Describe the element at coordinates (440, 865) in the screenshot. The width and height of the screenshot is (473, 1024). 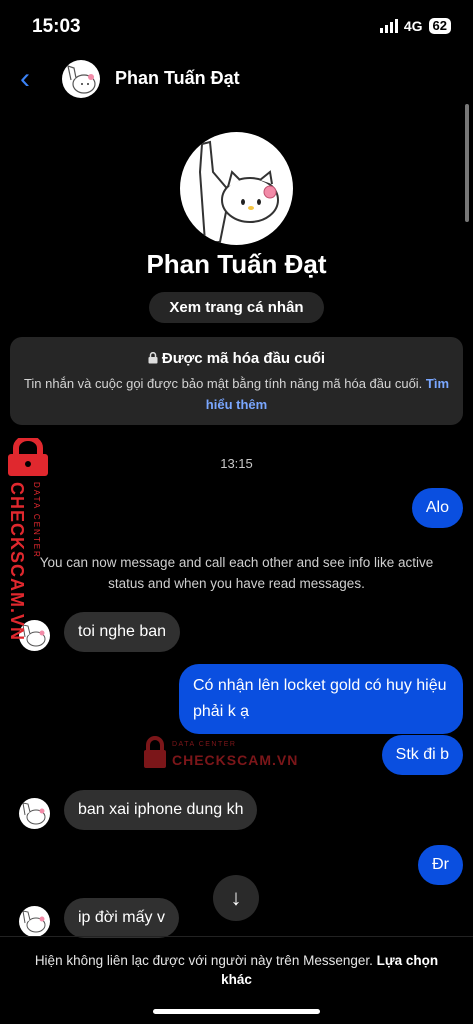
I see `message-bubble-outgoing: Đr` at that location.